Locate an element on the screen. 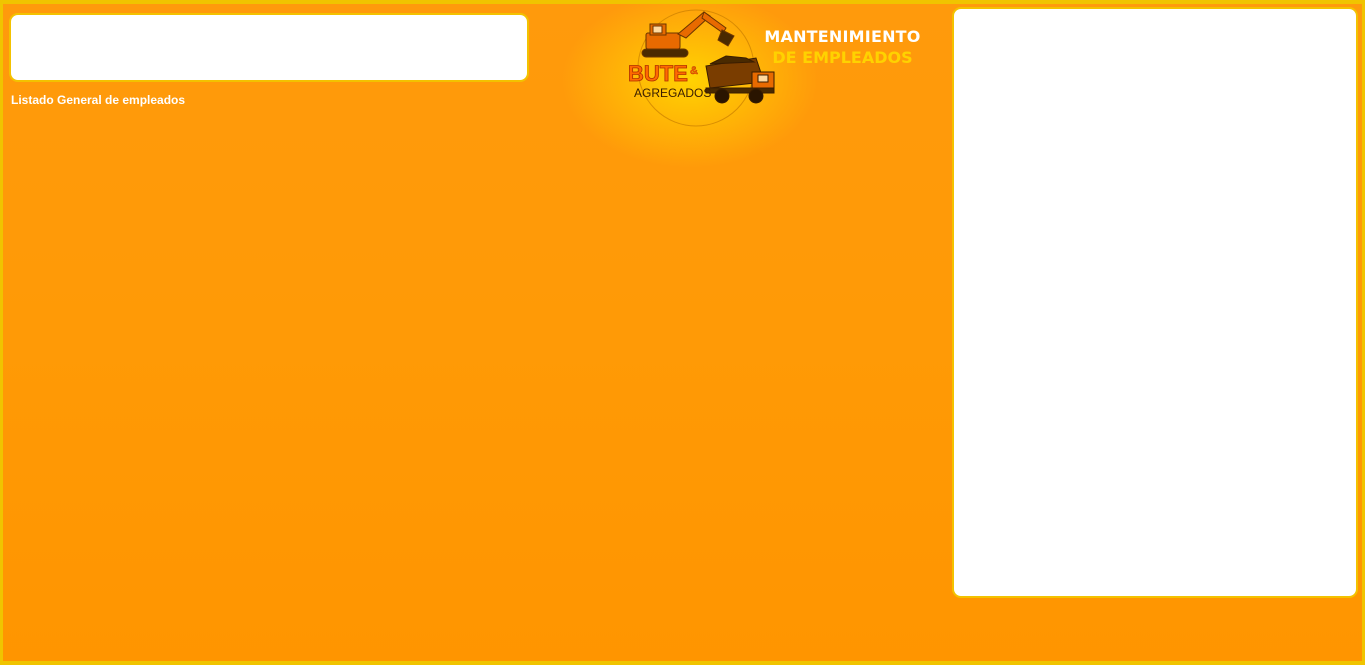  logo-brand-sub: AGREGADOS is located at coordinates (672, 93).